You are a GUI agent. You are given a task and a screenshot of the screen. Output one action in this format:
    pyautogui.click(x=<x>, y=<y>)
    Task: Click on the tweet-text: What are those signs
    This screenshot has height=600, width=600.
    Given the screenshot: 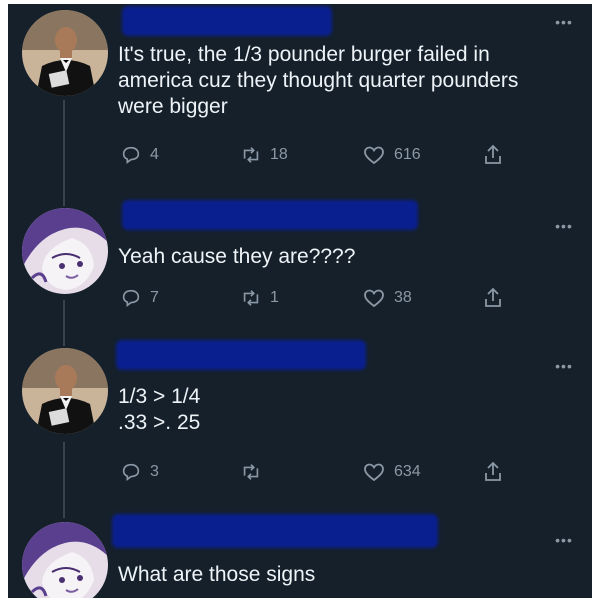 What is the action you would take?
    pyautogui.click(x=217, y=574)
    